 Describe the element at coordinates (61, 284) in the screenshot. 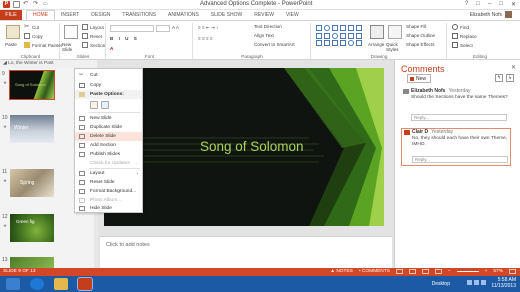

I see `file-explorer-icon` at that location.